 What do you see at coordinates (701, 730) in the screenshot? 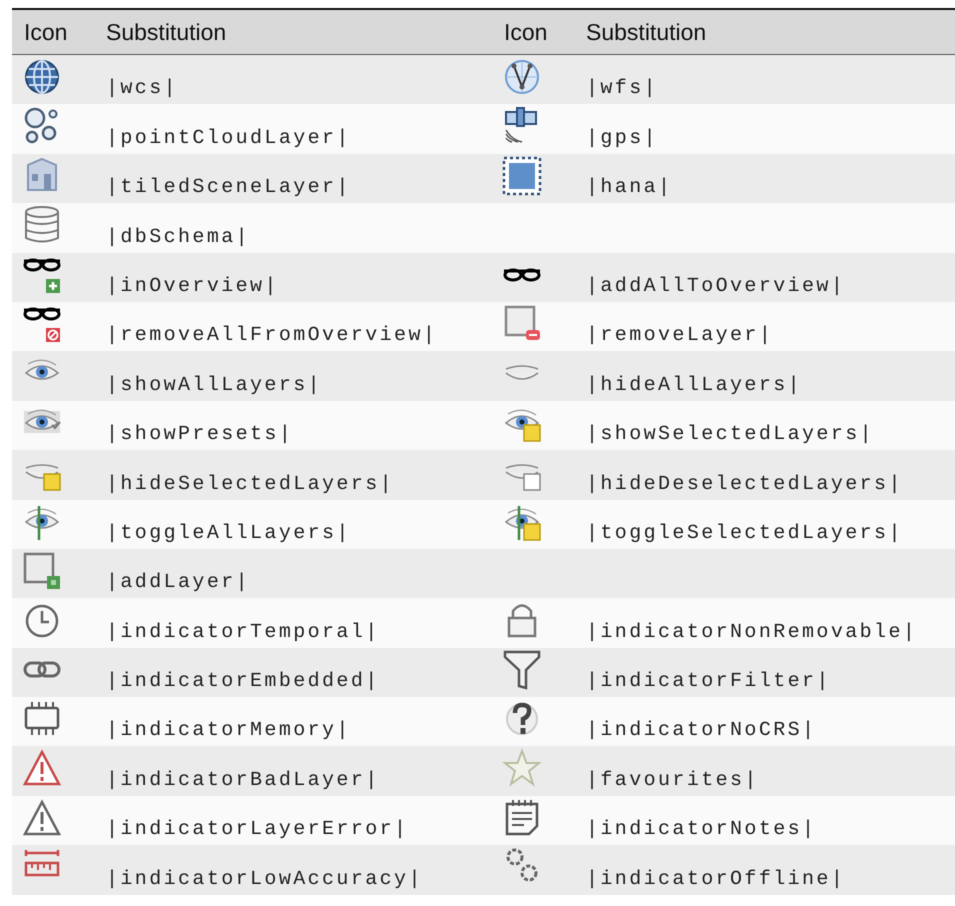
I see `substitution-code: |indicatorNoCRS|` at bounding box center [701, 730].